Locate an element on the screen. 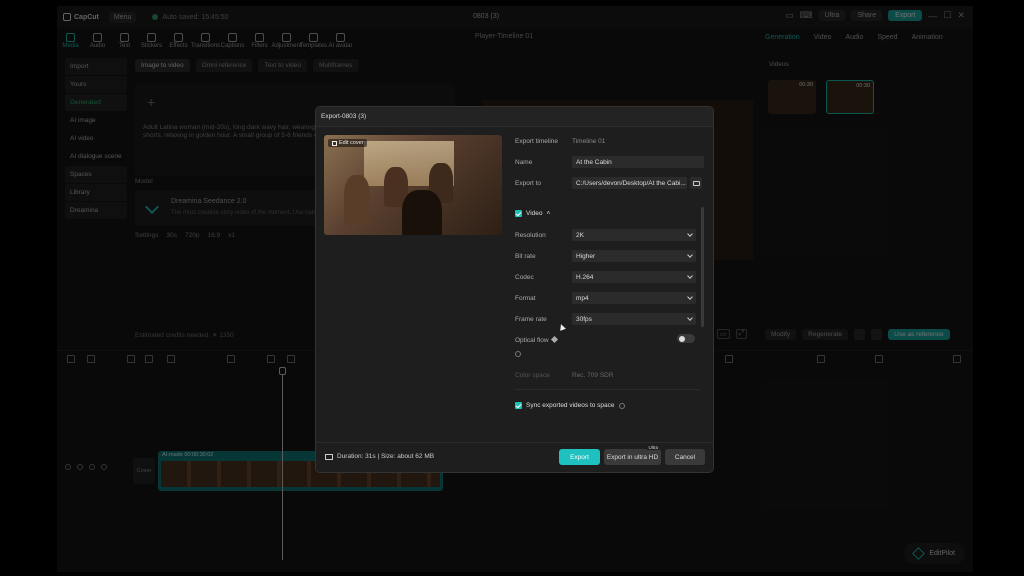  chevron-up-icon: ˄ is located at coordinates (549, 213).